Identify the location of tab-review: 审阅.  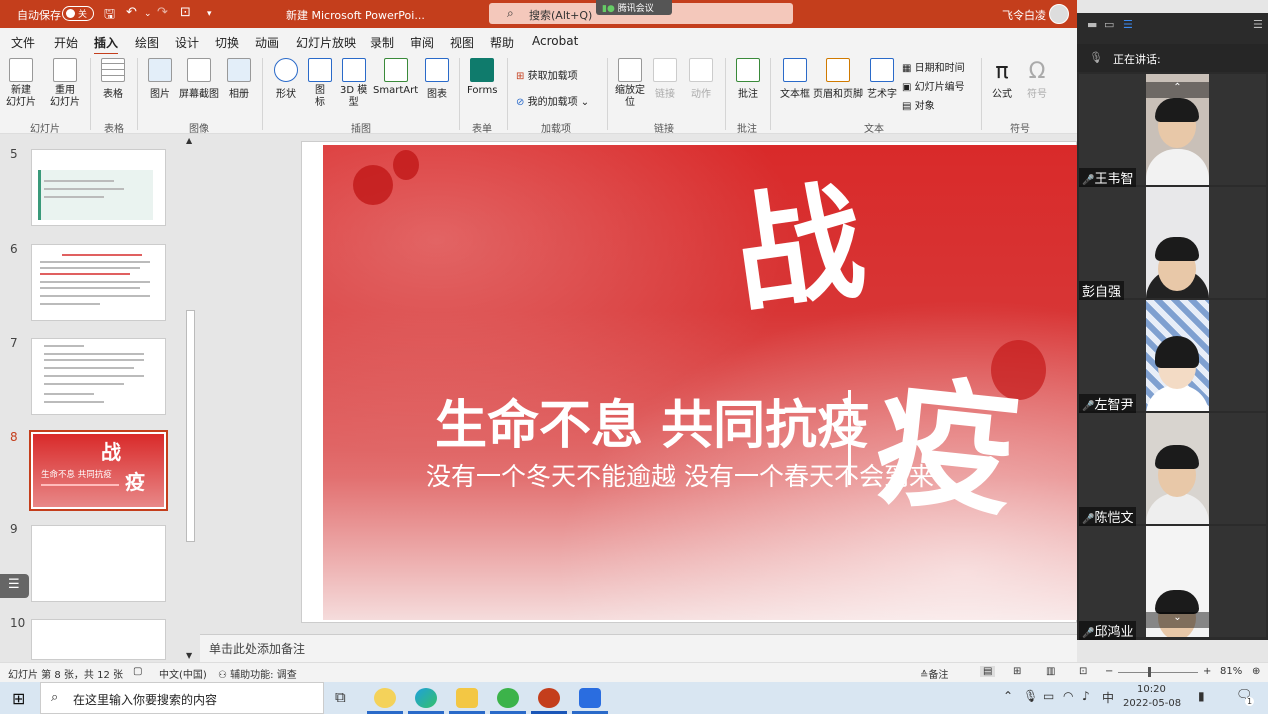
(422, 42).